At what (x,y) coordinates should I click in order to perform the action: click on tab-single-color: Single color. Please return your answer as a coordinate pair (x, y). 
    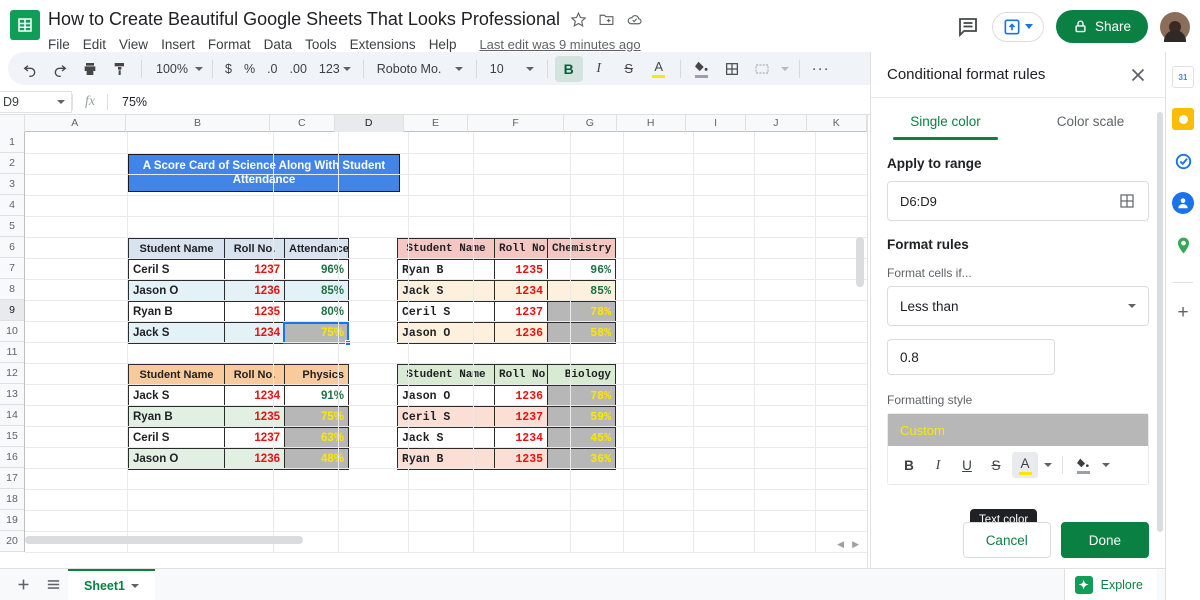
    Looking at the image, I should click on (945, 119).